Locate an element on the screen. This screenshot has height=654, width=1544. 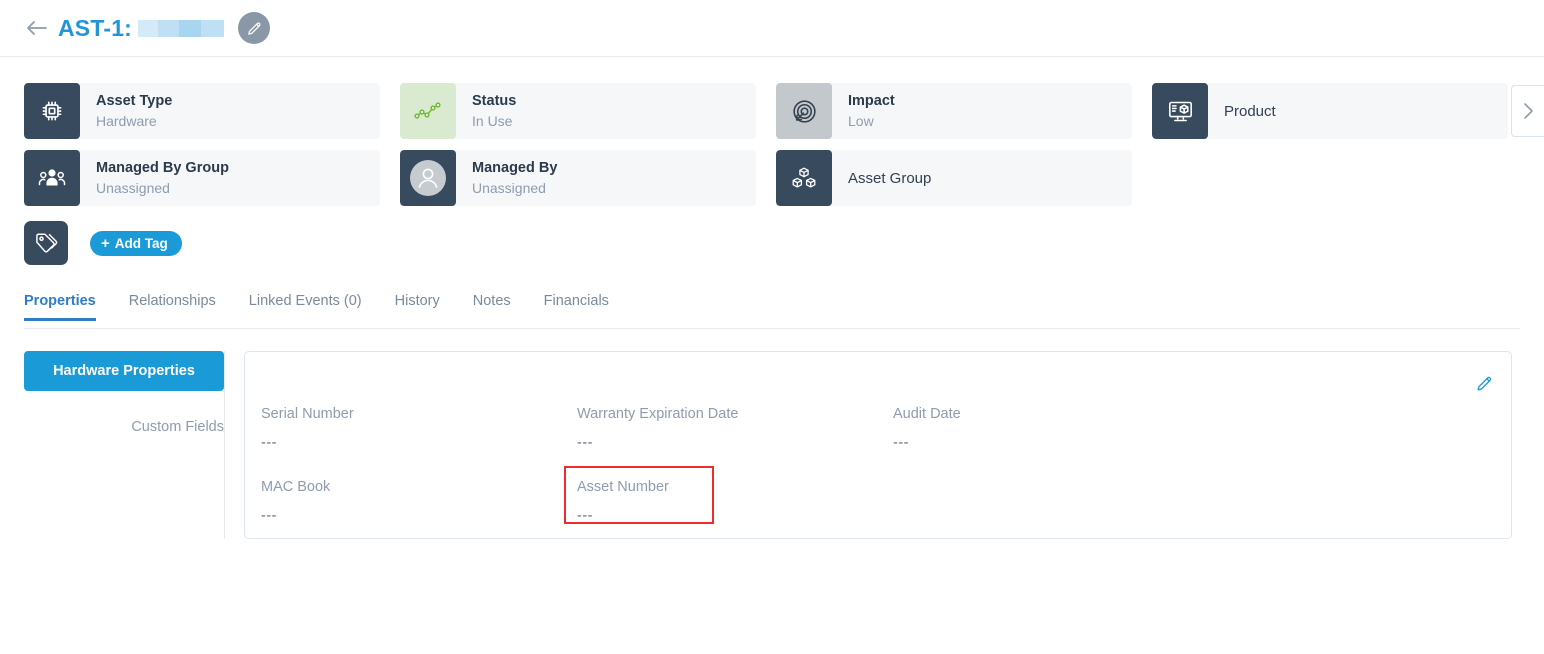
field-label: Warranty Expiration Date is located at coordinates (658, 414).